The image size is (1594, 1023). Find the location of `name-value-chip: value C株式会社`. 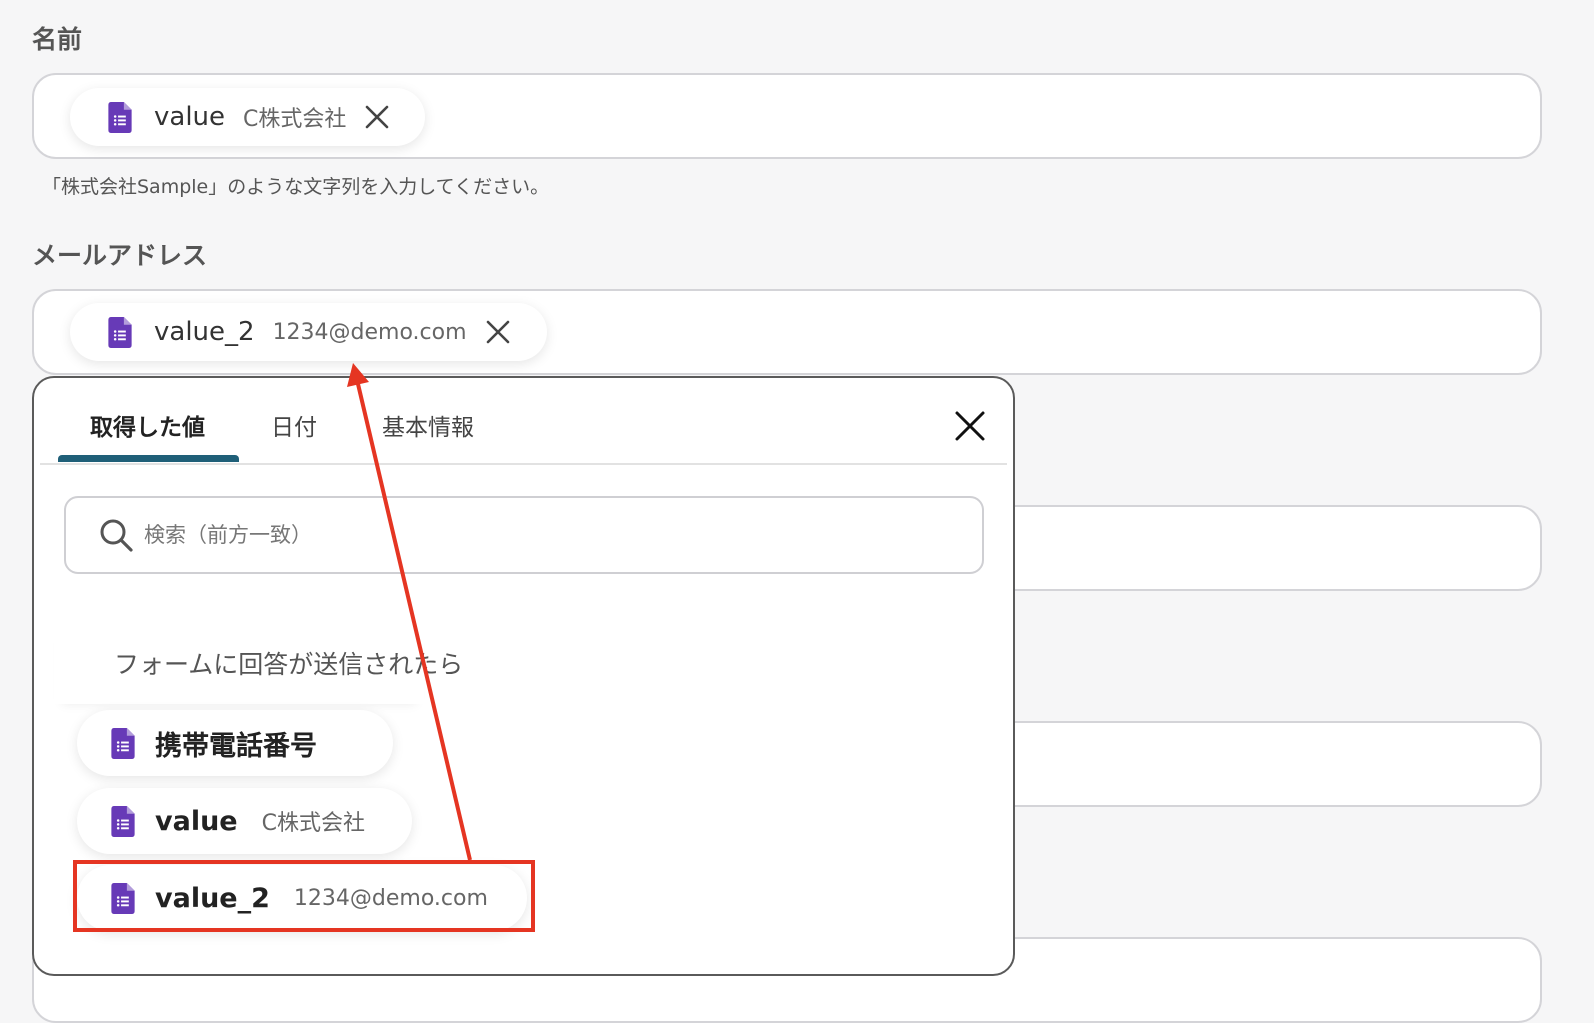

name-value-chip: value C株式会社 is located at coordinates (247, 117).